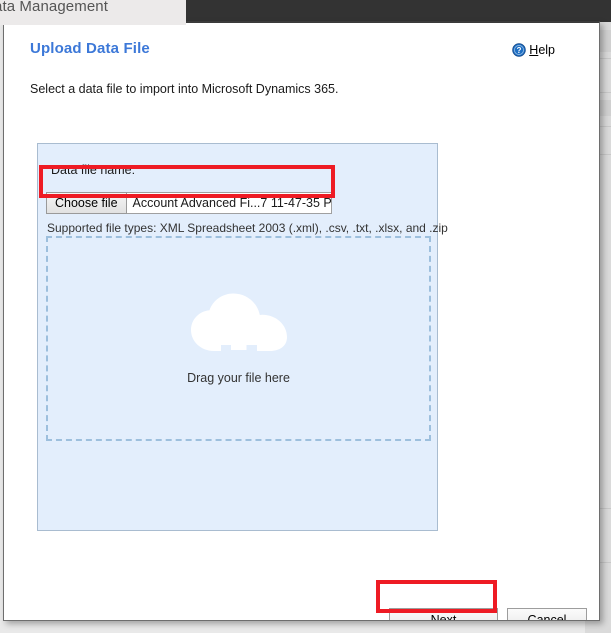 This screenshot has width=611, height=633. I want to click on help-label-accesskey: H, so click(534, 50).